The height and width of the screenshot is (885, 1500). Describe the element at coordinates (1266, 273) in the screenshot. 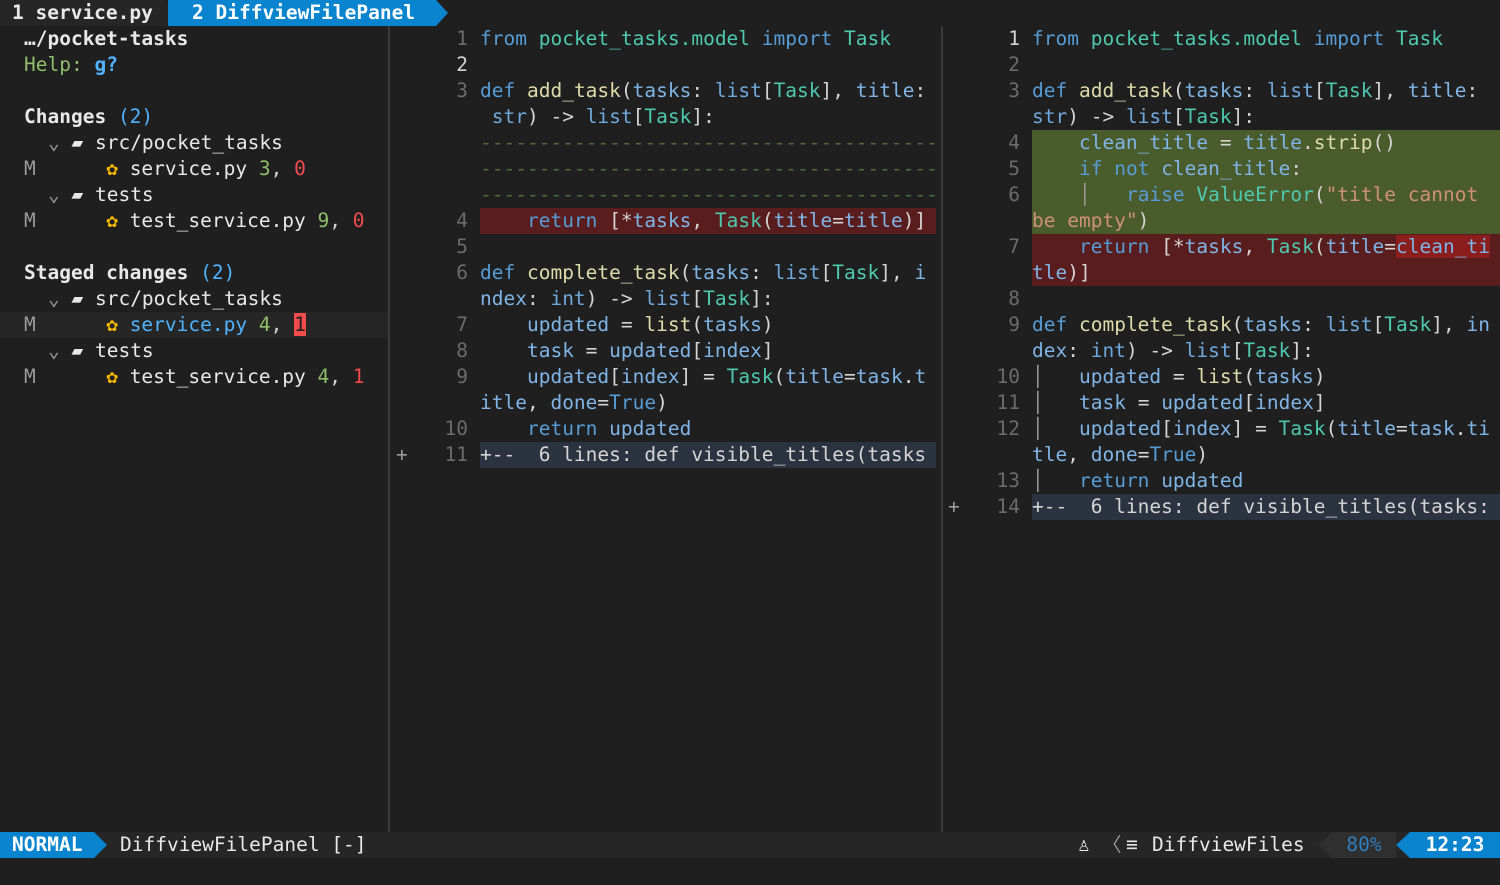

I see `changed-line: tle)]` at that location.